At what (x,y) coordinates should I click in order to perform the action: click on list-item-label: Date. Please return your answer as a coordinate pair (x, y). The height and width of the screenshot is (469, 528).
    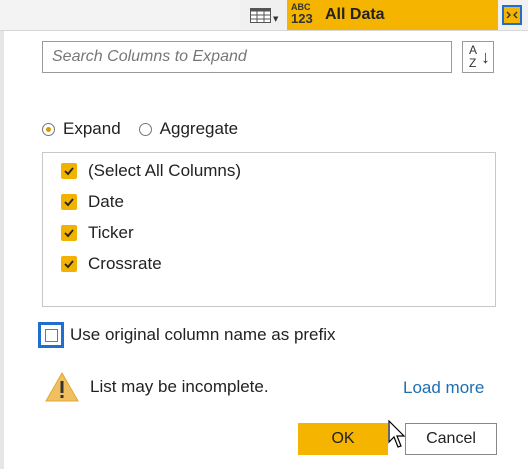
    Looking at the image, I should click on (106, 201).